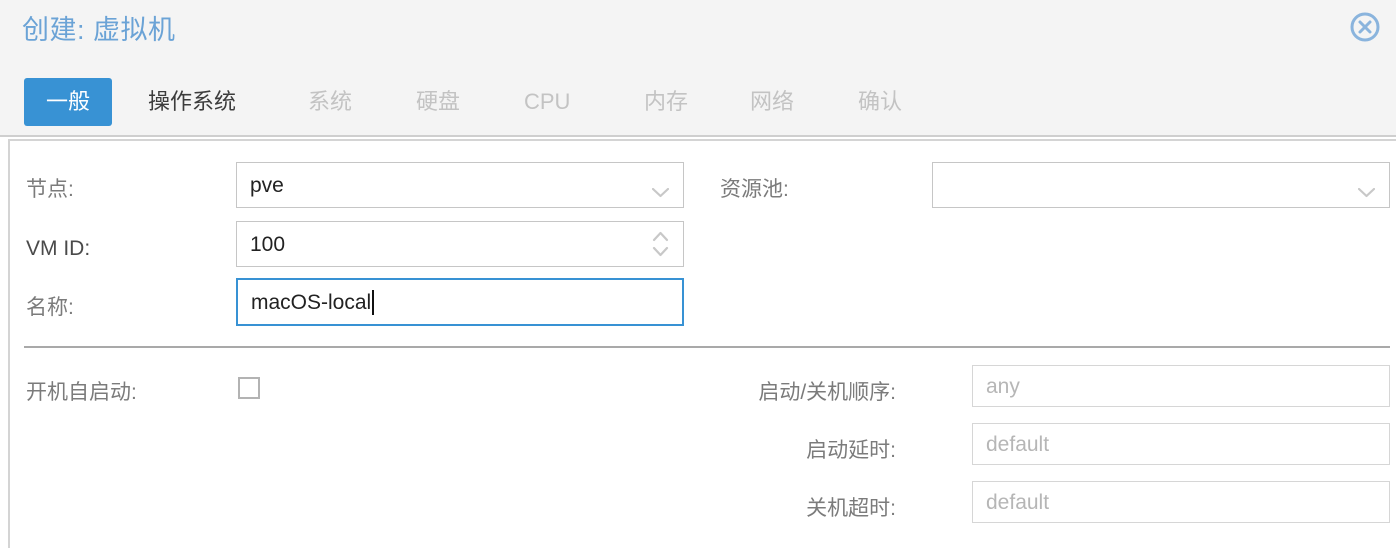 The image size is (1396, 548). Describe the element at coordinates (851, 450) in the screenshot. I see `startup-delay-label: 启动延时:` at that location.